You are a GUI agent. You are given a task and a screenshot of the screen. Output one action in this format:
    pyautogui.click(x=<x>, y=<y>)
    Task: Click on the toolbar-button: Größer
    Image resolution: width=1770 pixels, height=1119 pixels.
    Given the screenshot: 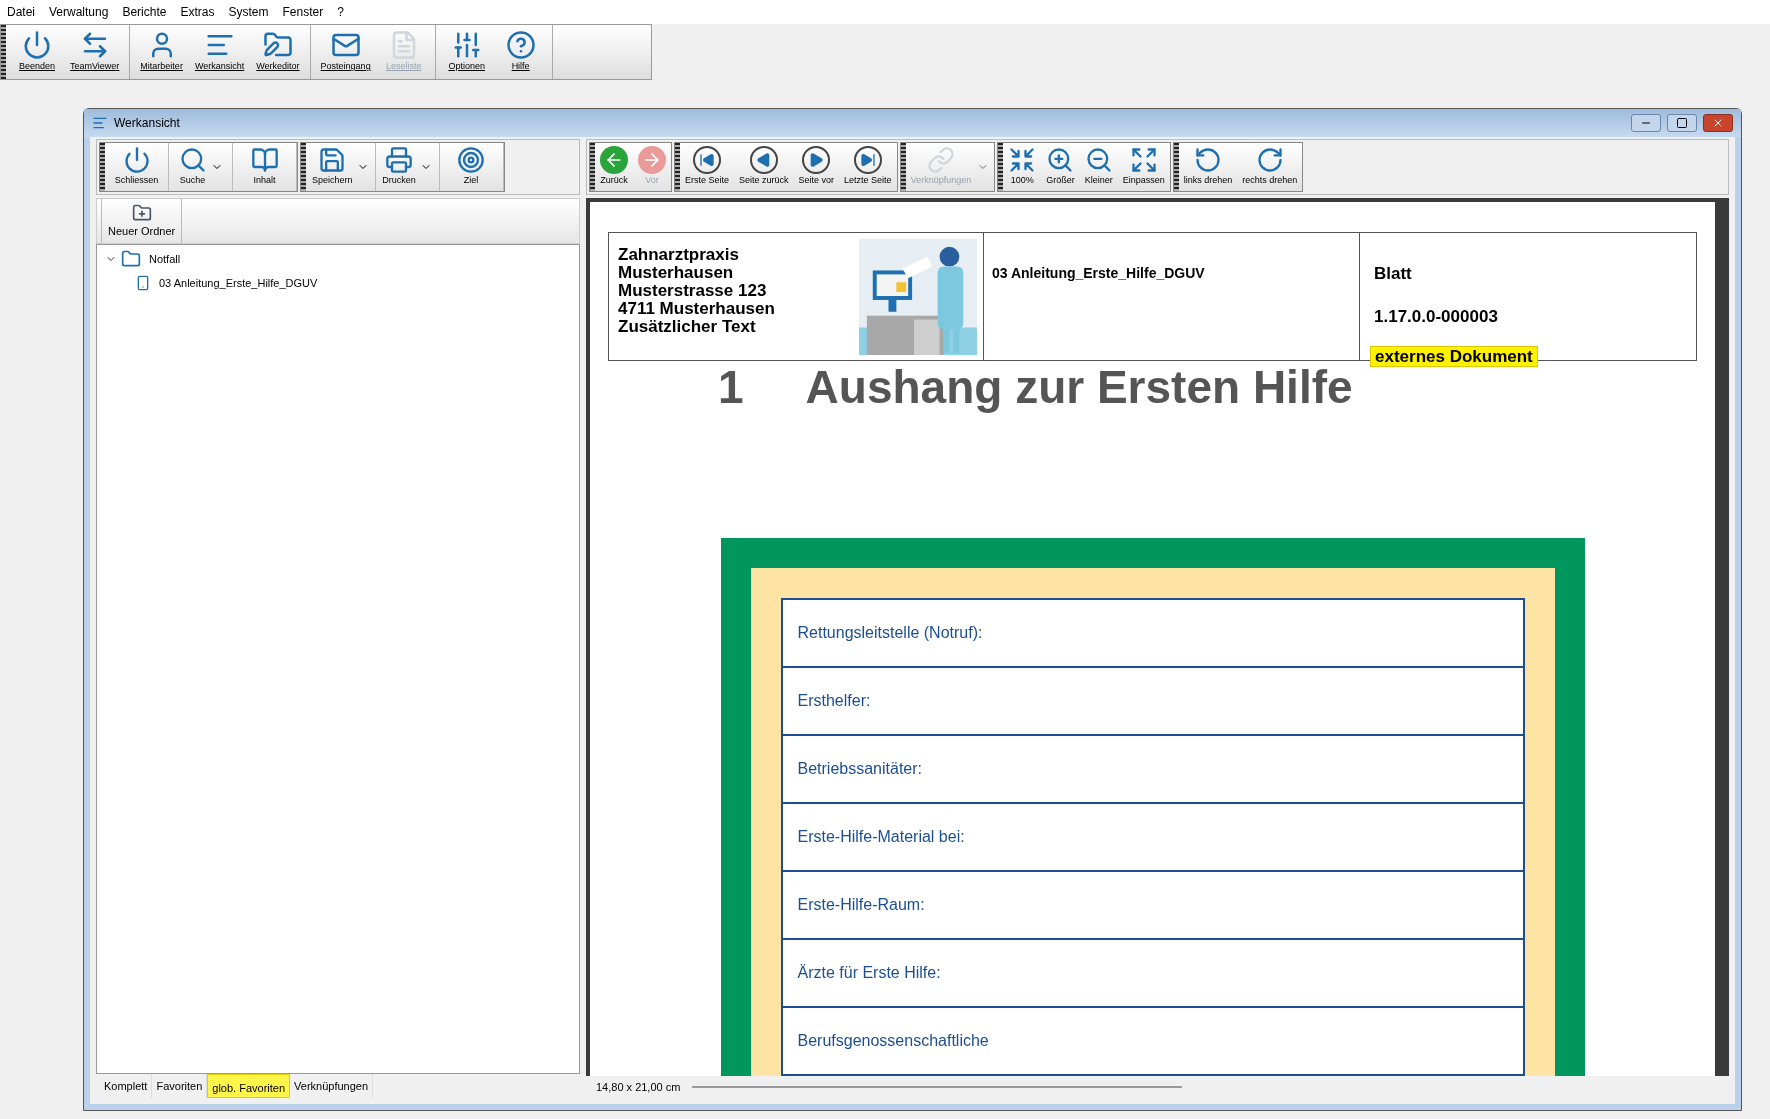 What is the action you would take?
    pyautogui.click(x=1060, y=167)
    